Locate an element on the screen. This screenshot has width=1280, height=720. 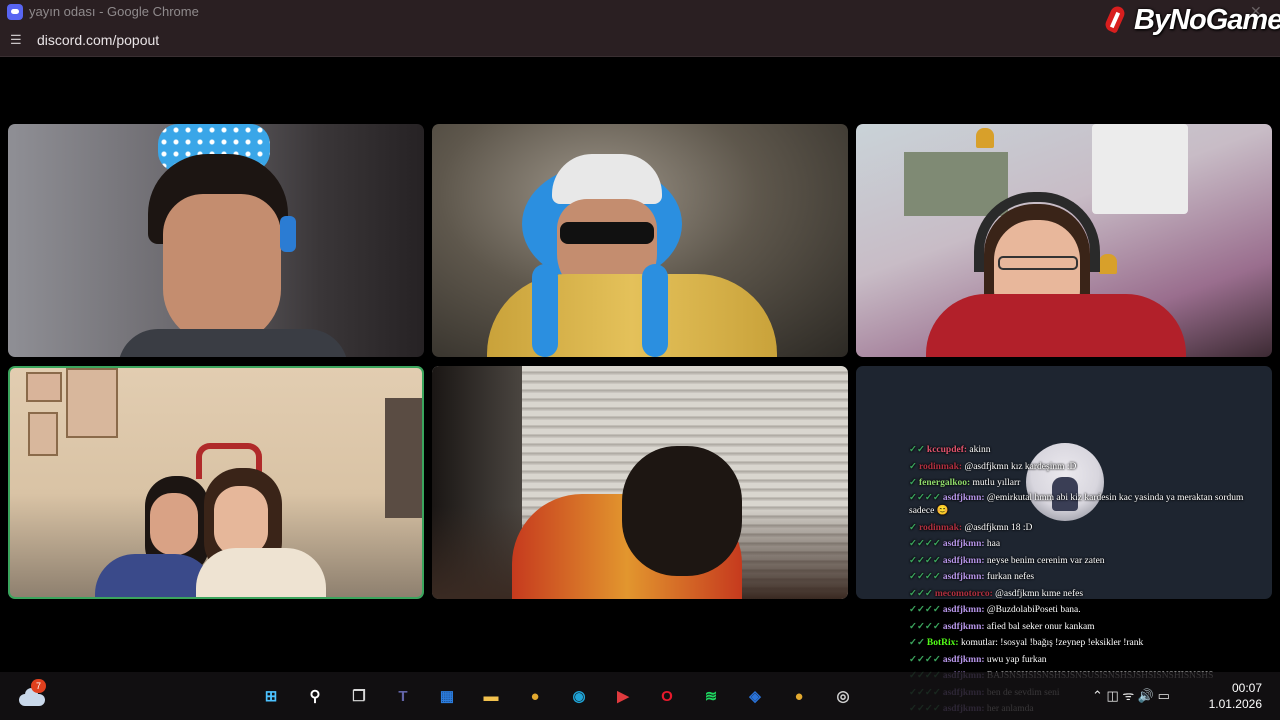
chat-badges-icon: ✓✓✓ is located at coordinates (921, 593).